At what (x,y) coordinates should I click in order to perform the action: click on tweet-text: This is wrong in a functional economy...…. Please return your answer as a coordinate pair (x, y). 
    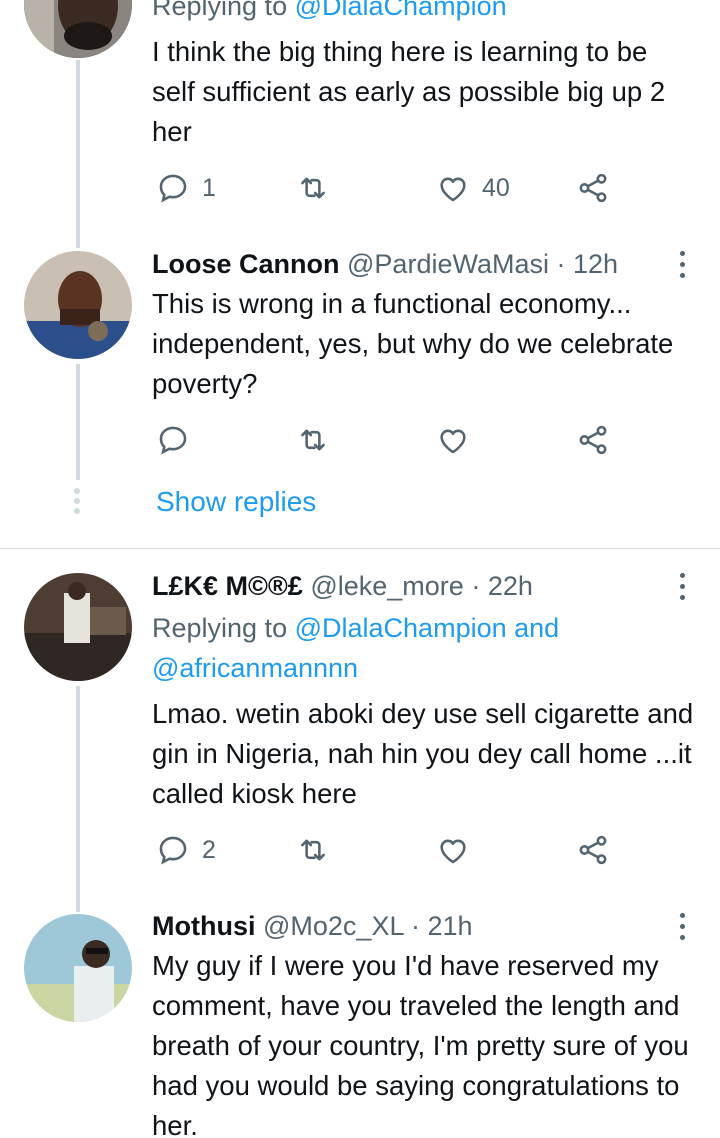
    Looking at the image, I should click on (413, 343).